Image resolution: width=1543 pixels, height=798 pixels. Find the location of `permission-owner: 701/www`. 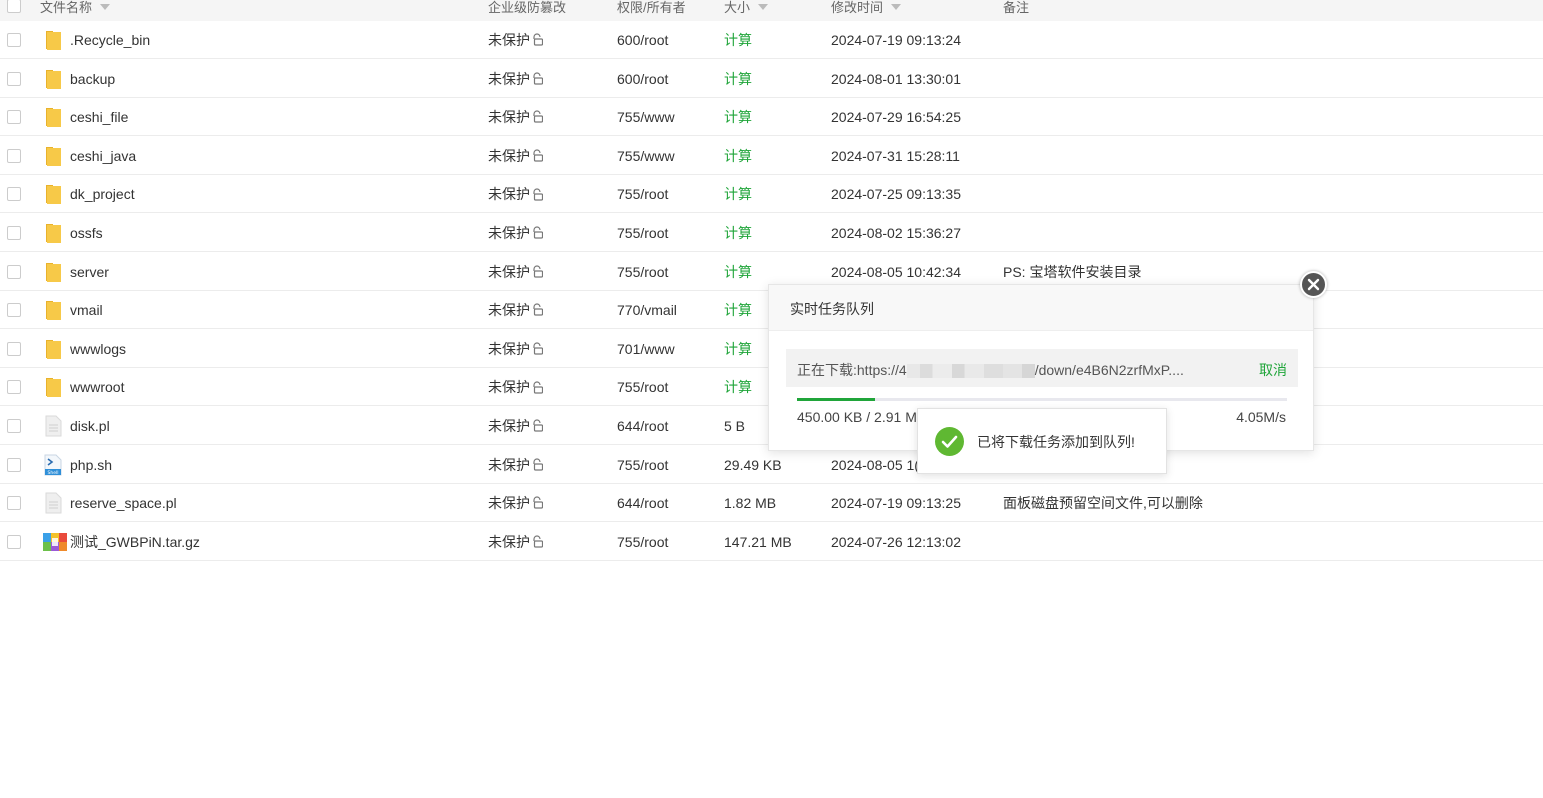

permission-owner: 701/www is located at coordinates (646, 349).